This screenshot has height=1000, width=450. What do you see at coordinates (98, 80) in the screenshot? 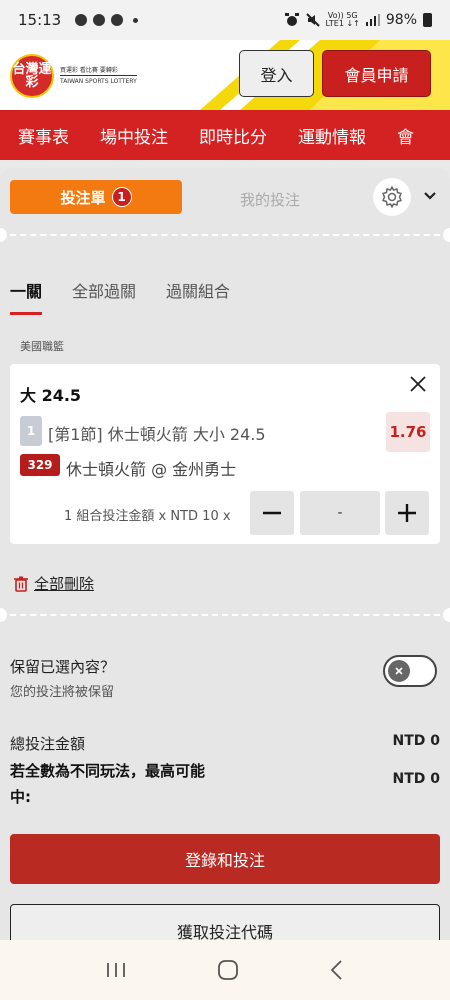
I see `logo-subtitle: TAIWAN SPORTS LOTTERY` at bounding box center [98, 80].